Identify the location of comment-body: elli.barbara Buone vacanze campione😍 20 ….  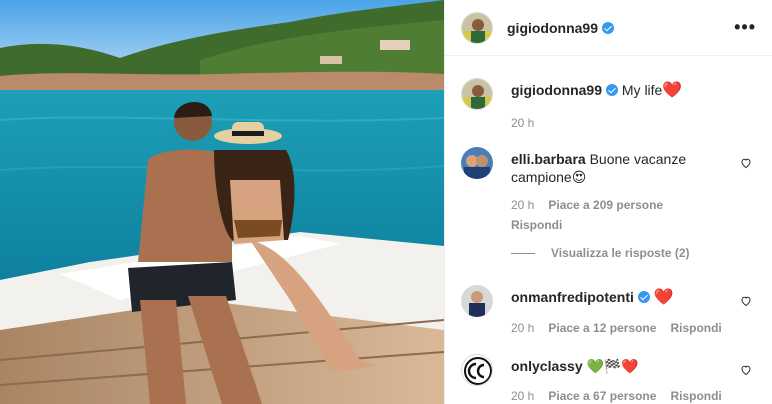
(633, 190).